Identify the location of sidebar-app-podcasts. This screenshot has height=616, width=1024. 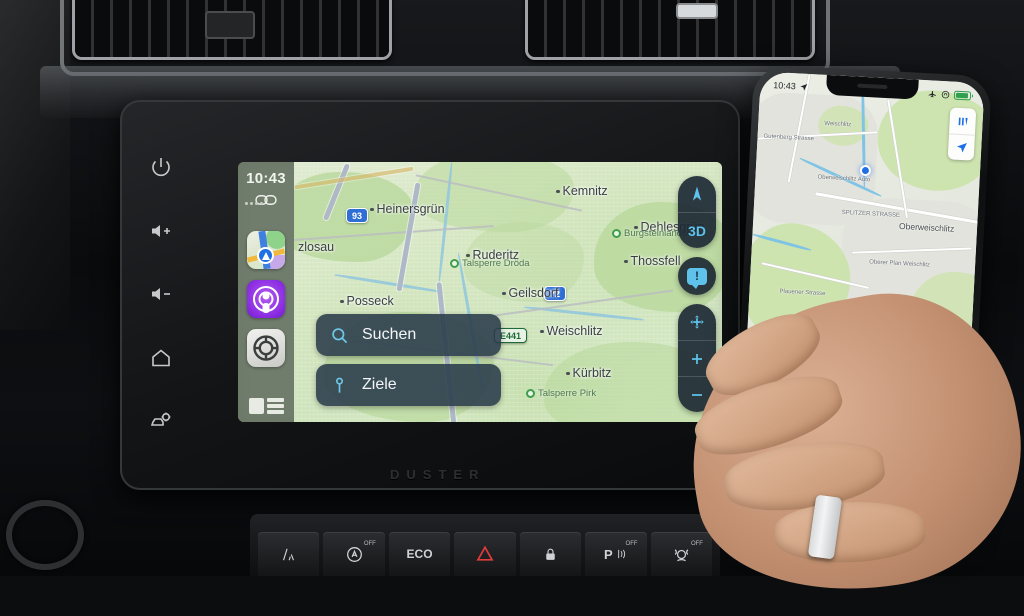
(266, 299).